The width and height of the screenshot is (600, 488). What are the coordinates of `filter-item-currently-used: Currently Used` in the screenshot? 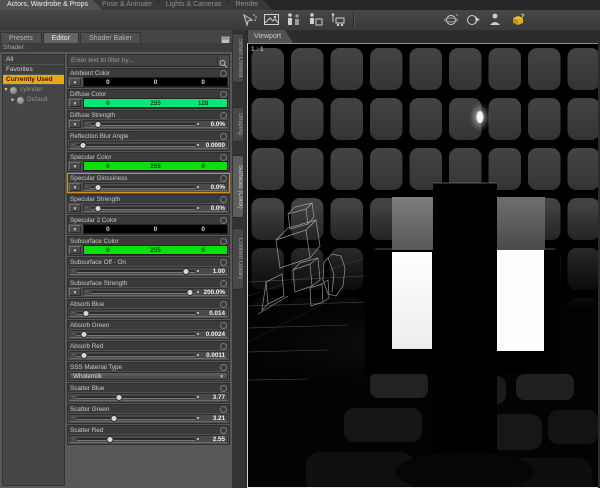 It's located at (33, 80).